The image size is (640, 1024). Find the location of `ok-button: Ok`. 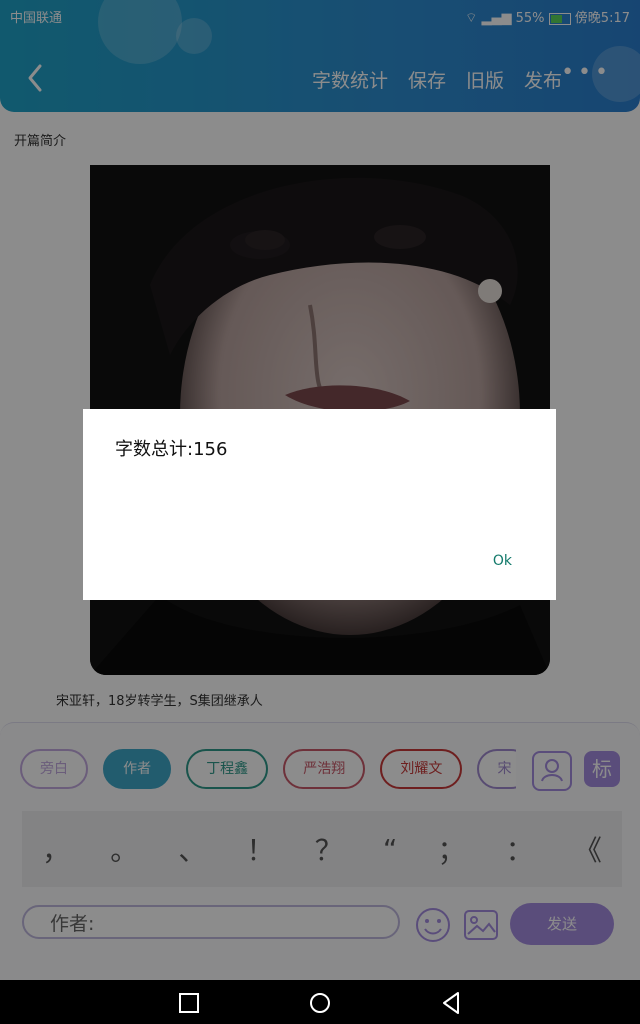

ok-button: Ok is located at coordinates (502, 561).